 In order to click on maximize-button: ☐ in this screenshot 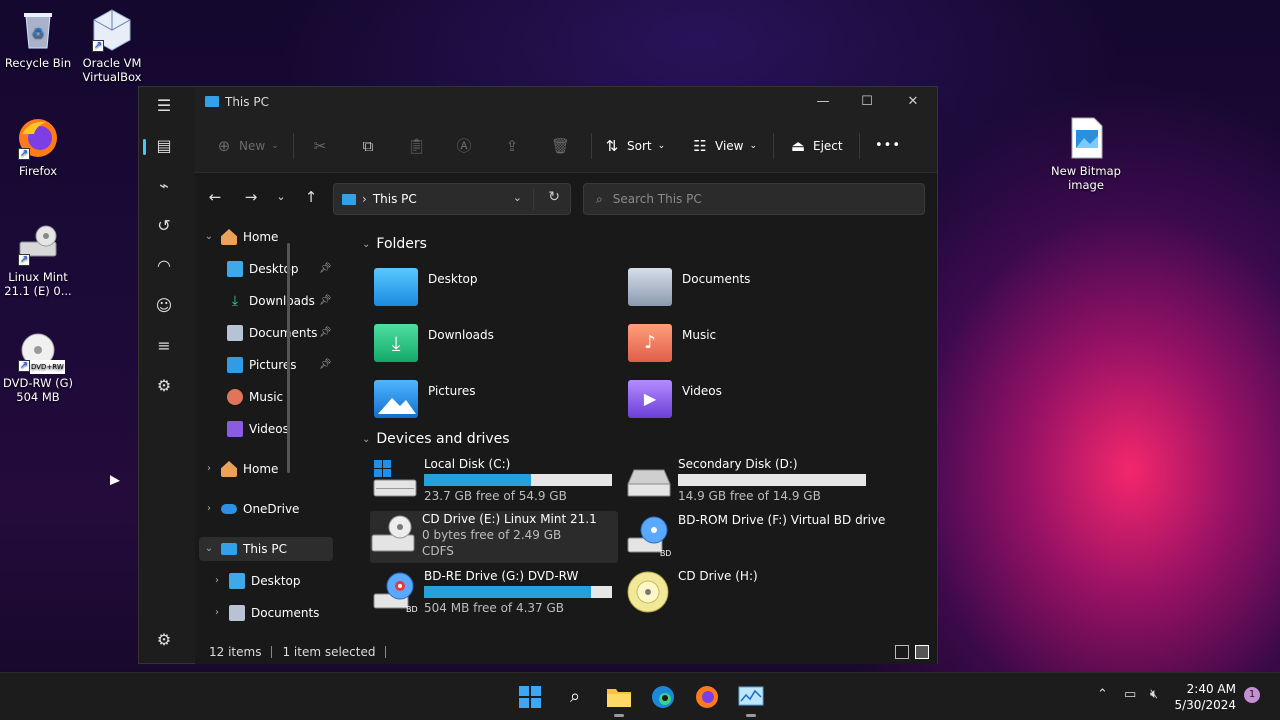, I will do `click(867, 102)`.